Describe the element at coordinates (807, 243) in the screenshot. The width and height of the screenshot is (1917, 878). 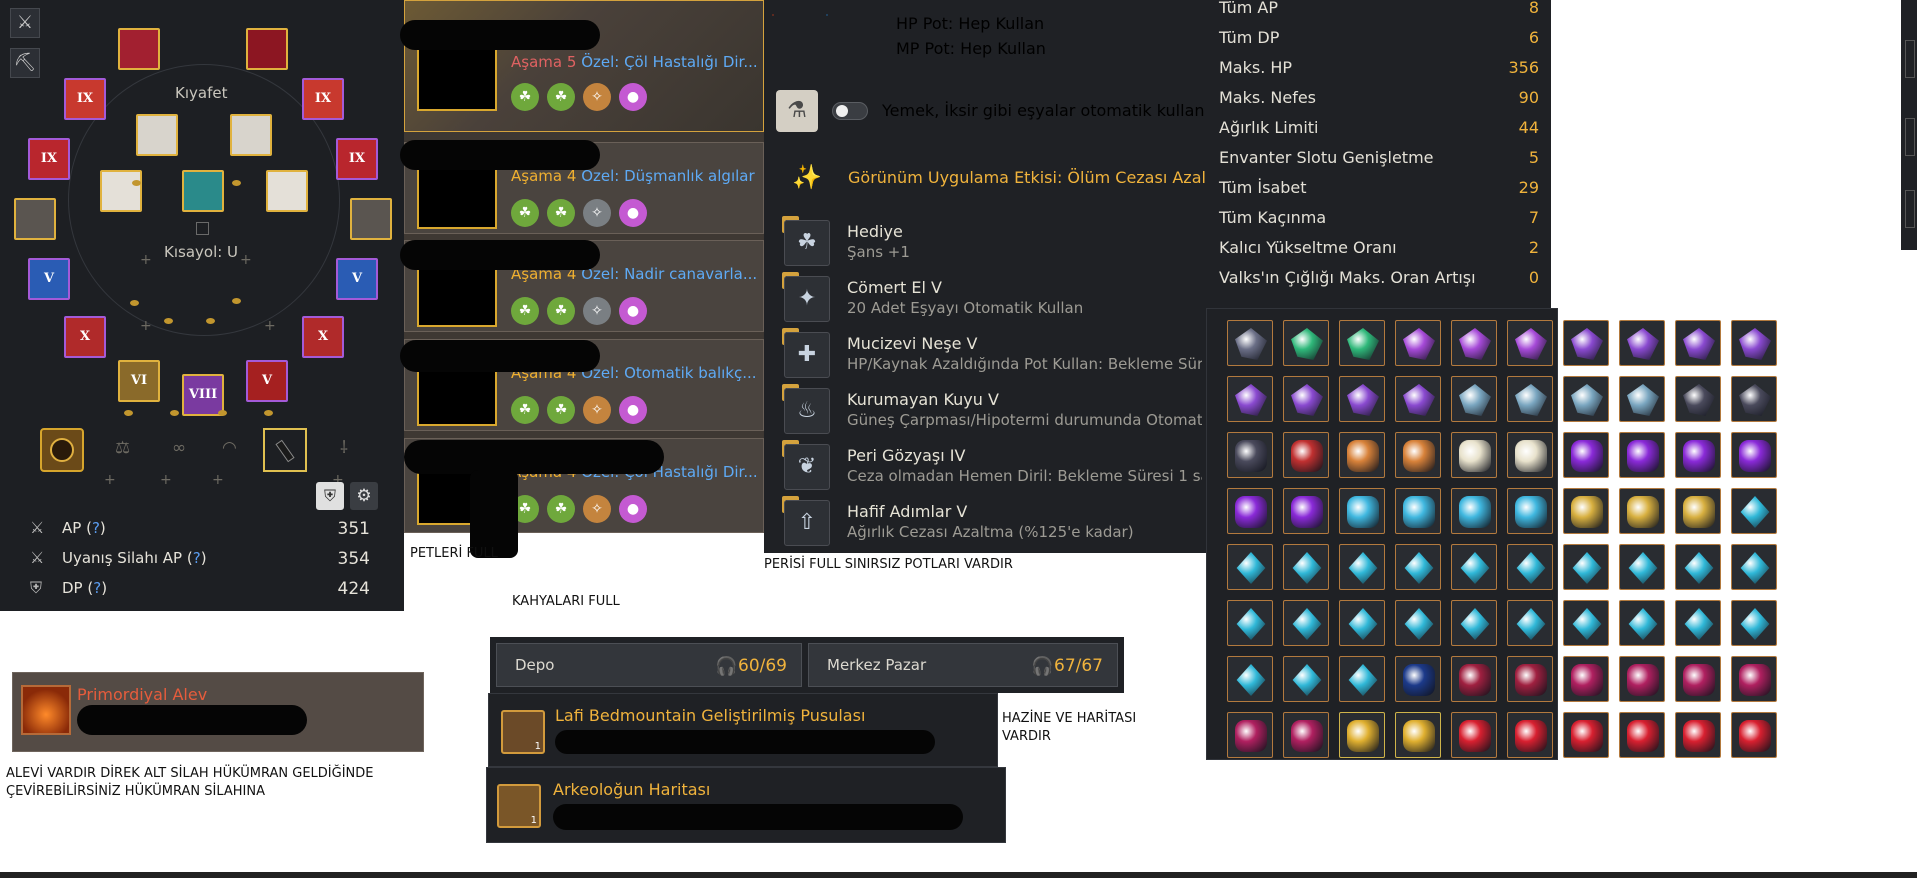
I see `fairy-skill-icon: ☘` at that location.